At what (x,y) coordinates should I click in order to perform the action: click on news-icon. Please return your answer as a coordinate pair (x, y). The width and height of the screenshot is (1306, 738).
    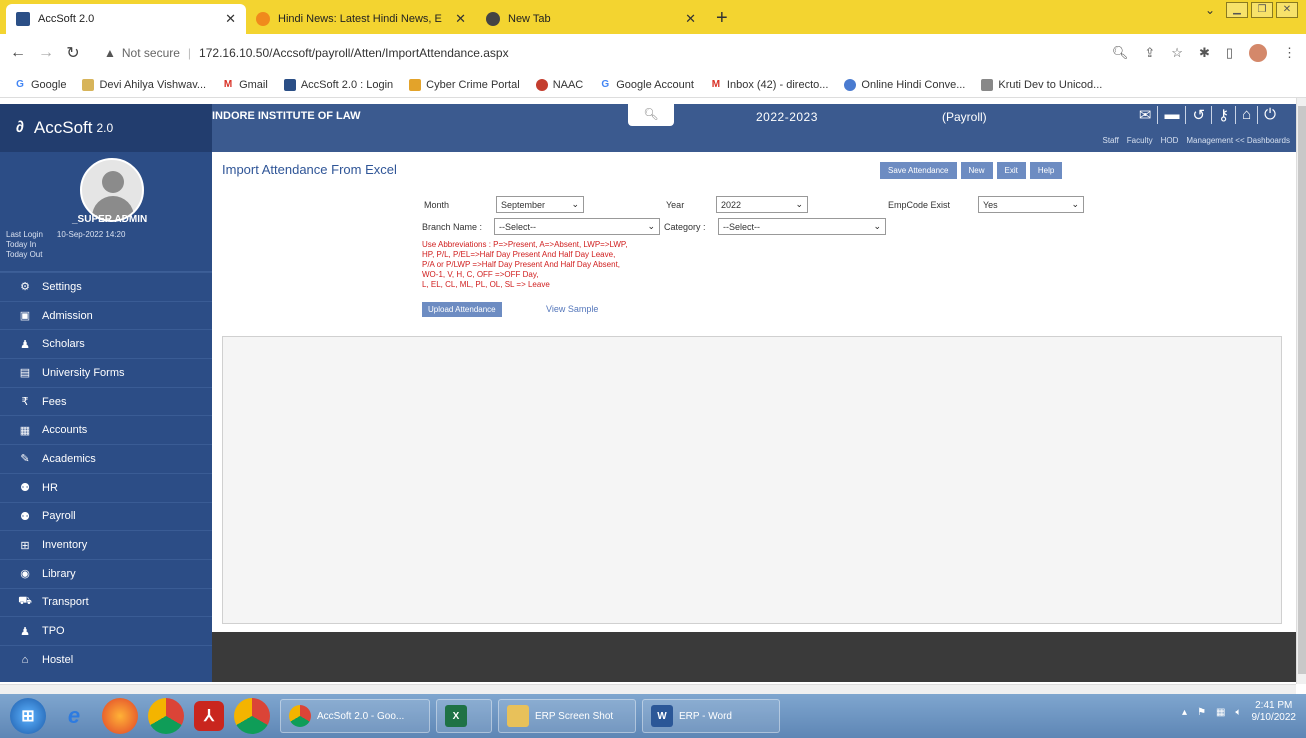
    Looking at the image, I should click on (263, 19).